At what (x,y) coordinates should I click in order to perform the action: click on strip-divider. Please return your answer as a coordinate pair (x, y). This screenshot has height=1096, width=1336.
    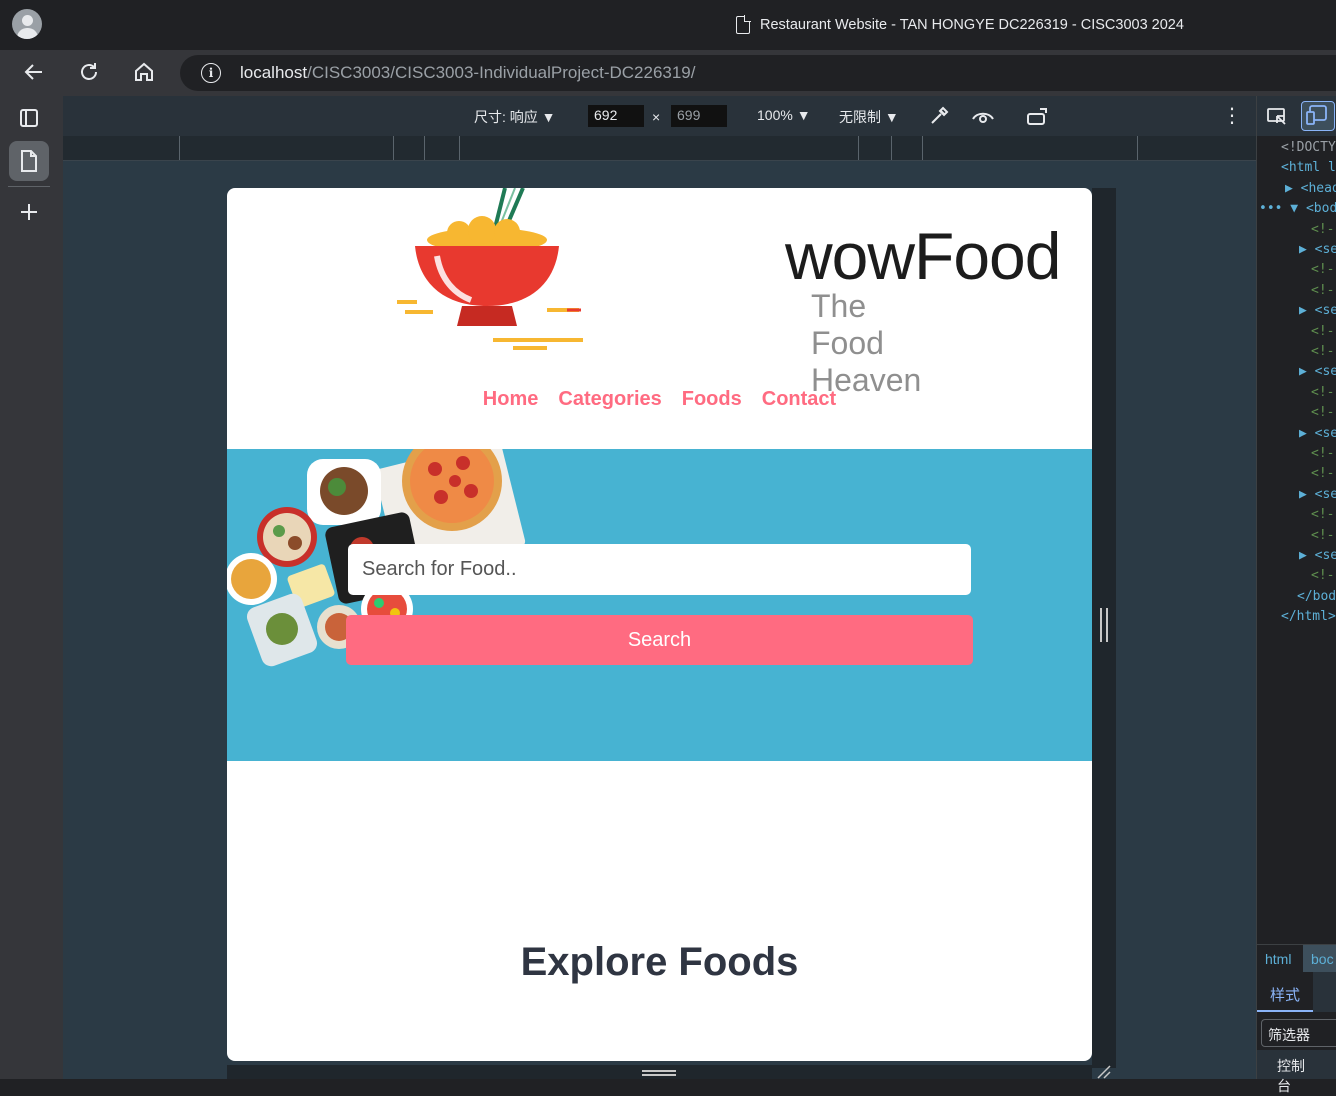
    Looking at the image, I should click on (29, 186).